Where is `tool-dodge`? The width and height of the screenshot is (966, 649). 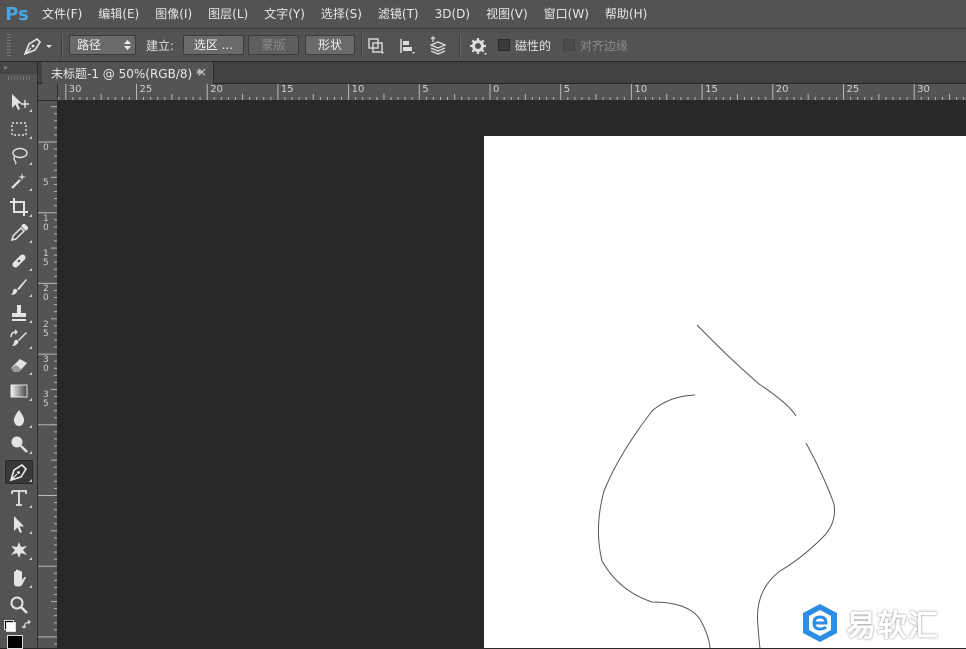
tool-dodge is located at coordinates (19, 444).